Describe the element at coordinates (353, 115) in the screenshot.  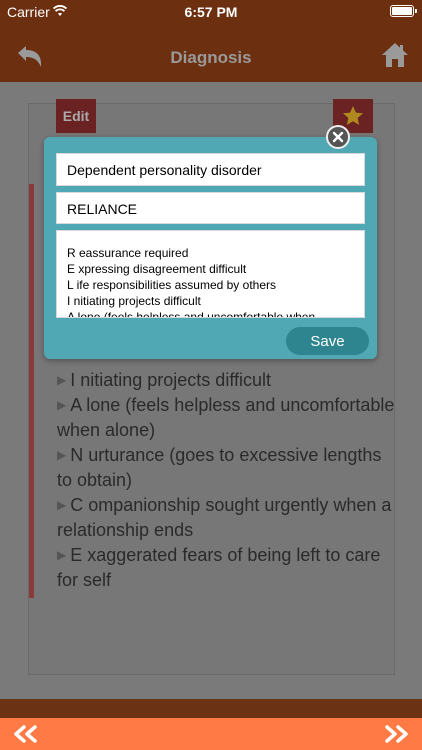
I see `star-icon` at that location.